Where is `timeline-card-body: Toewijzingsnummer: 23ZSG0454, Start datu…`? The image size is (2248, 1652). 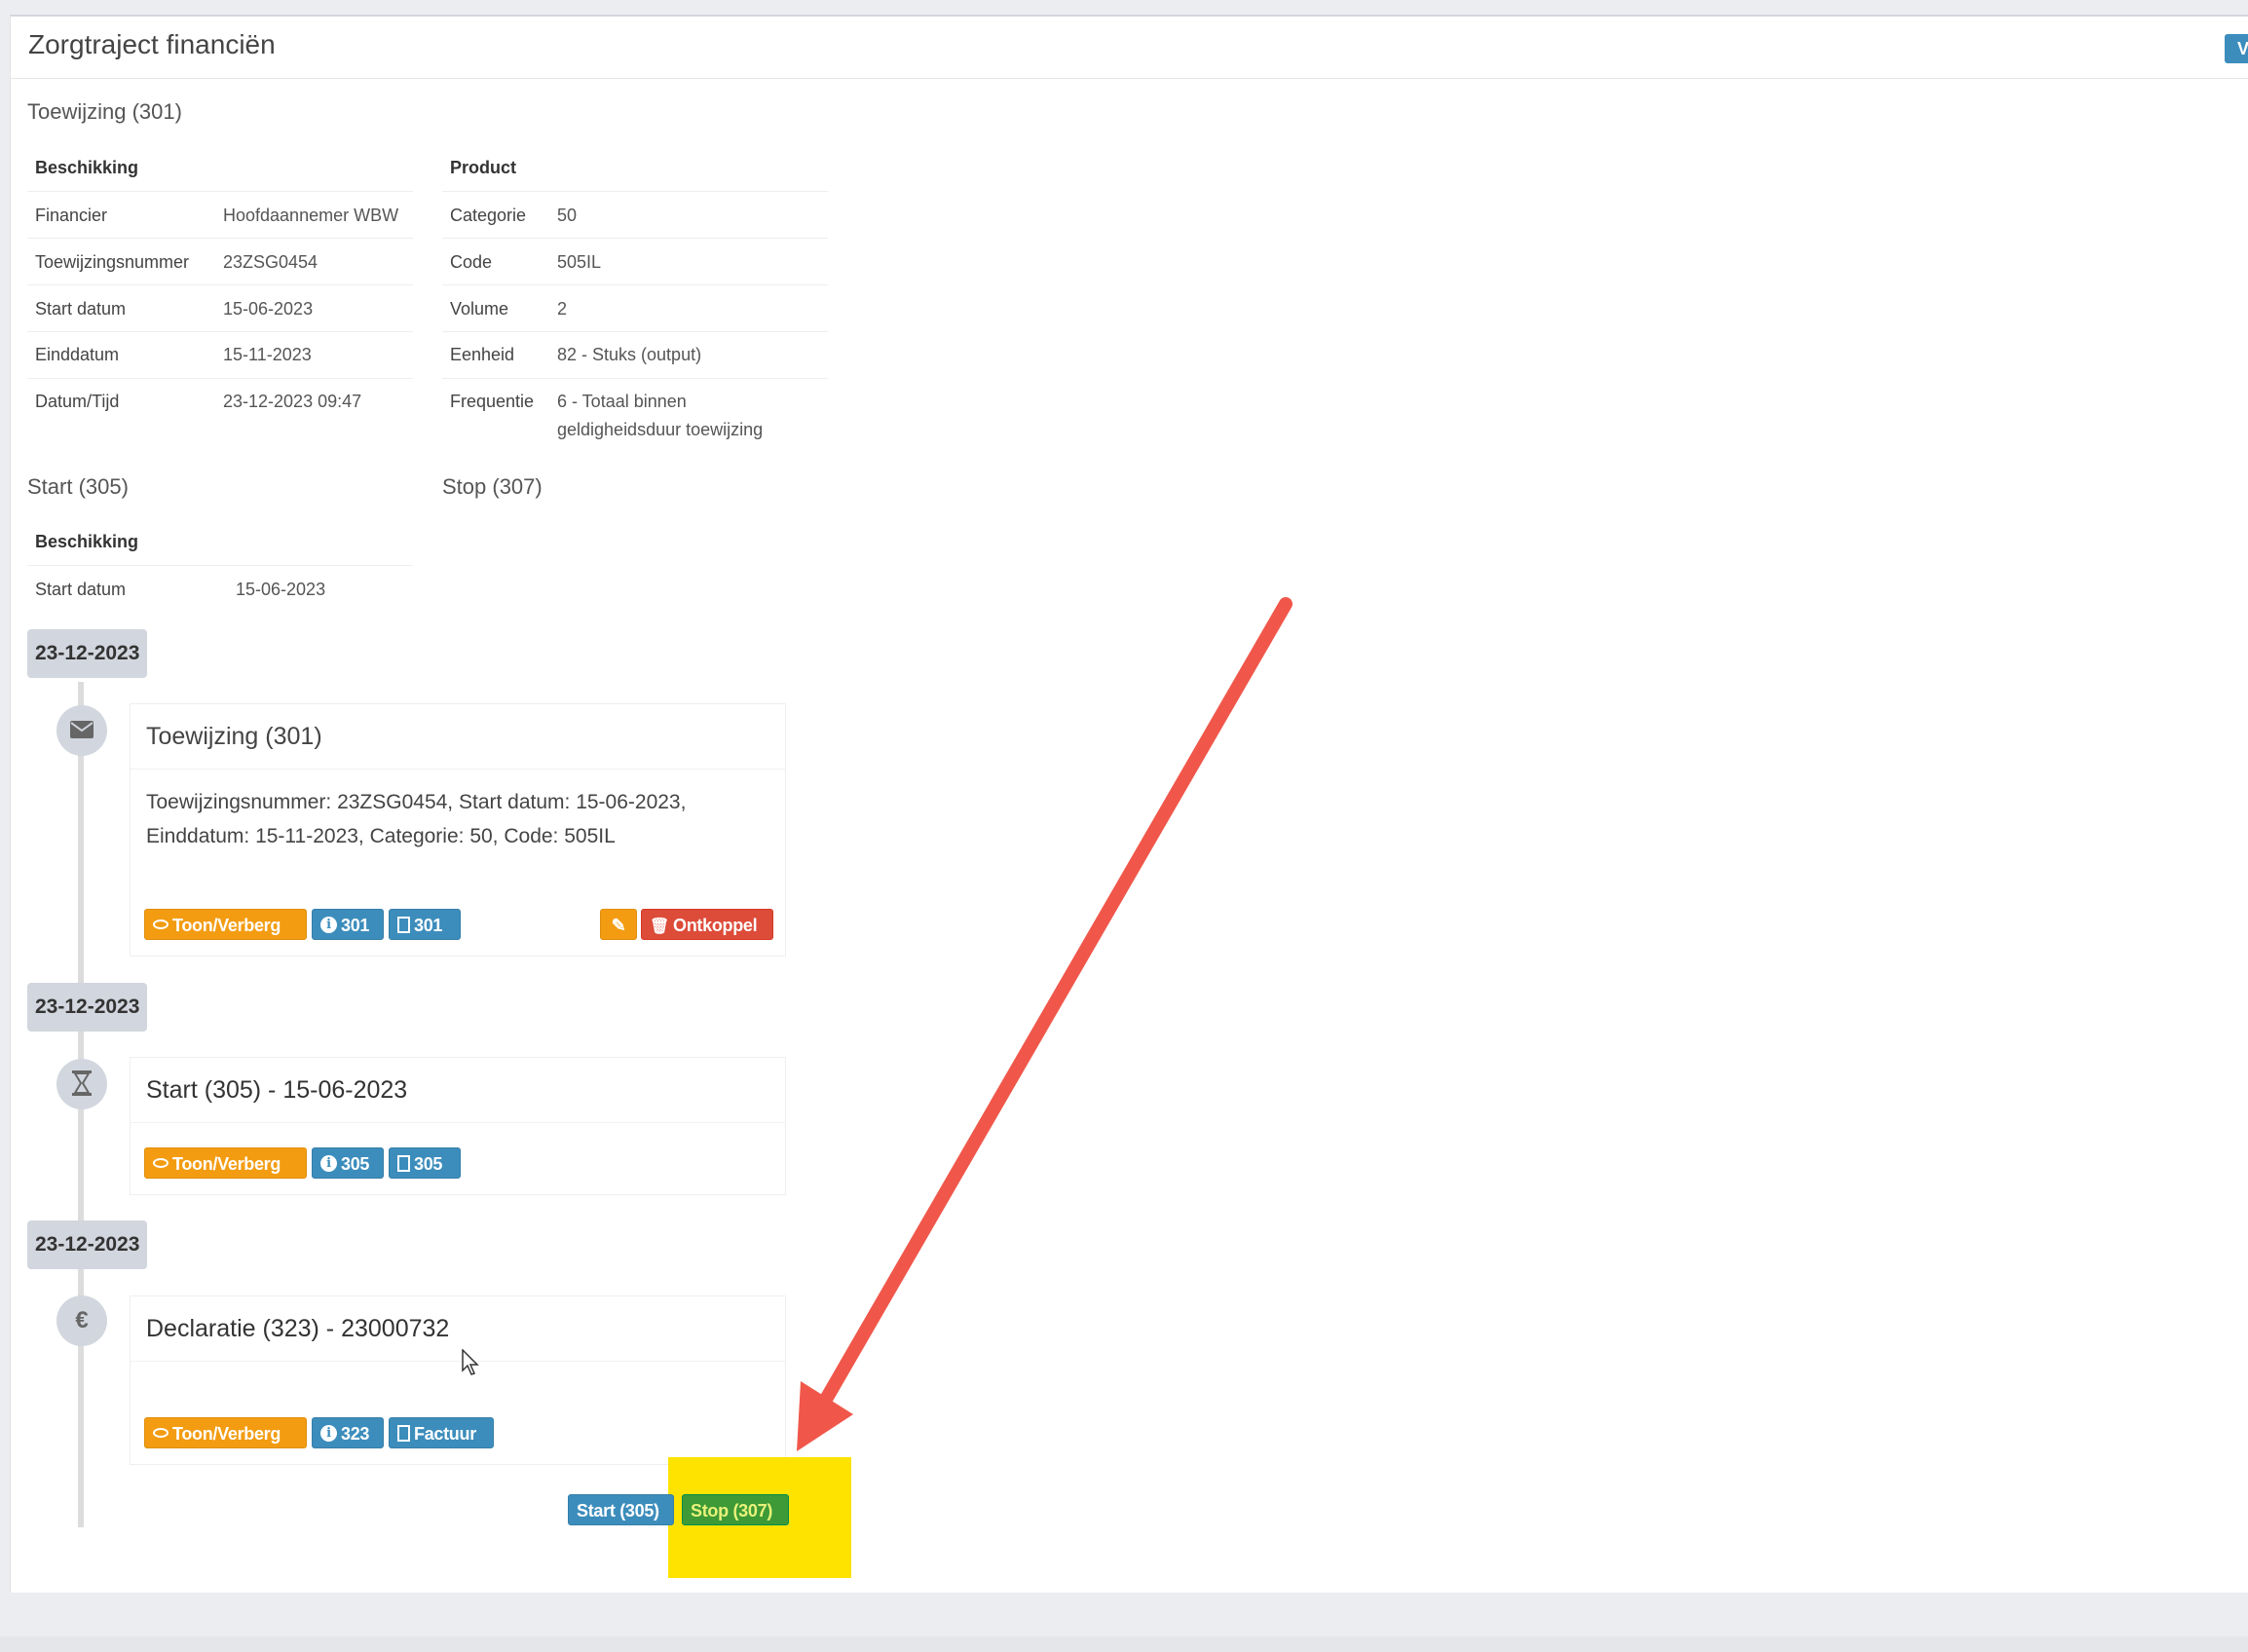 timeline-card-body: Toewijzingsnummer: 23ZSG0454, Start datu… is located at coordinates (458, 811).